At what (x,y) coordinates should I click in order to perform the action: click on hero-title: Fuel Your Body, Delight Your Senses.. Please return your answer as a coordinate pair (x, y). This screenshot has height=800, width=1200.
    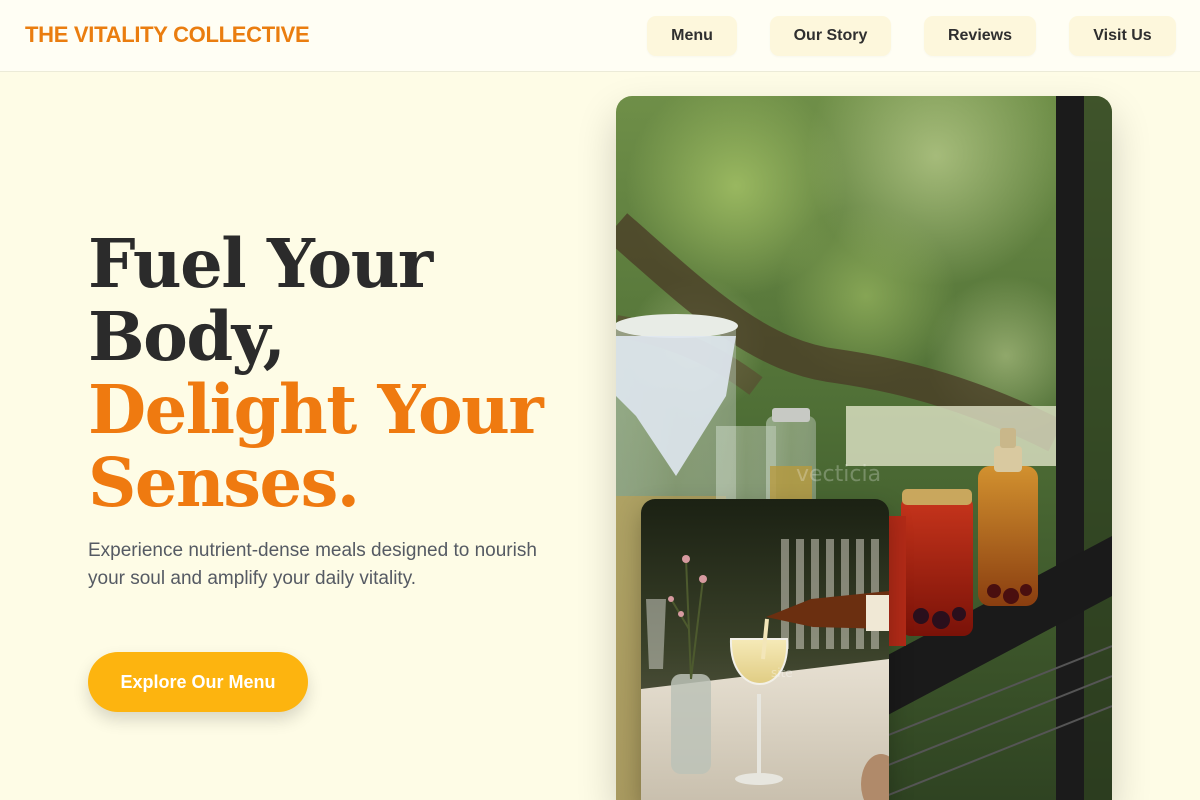
    Looking at the image, I should click on (316, 373).